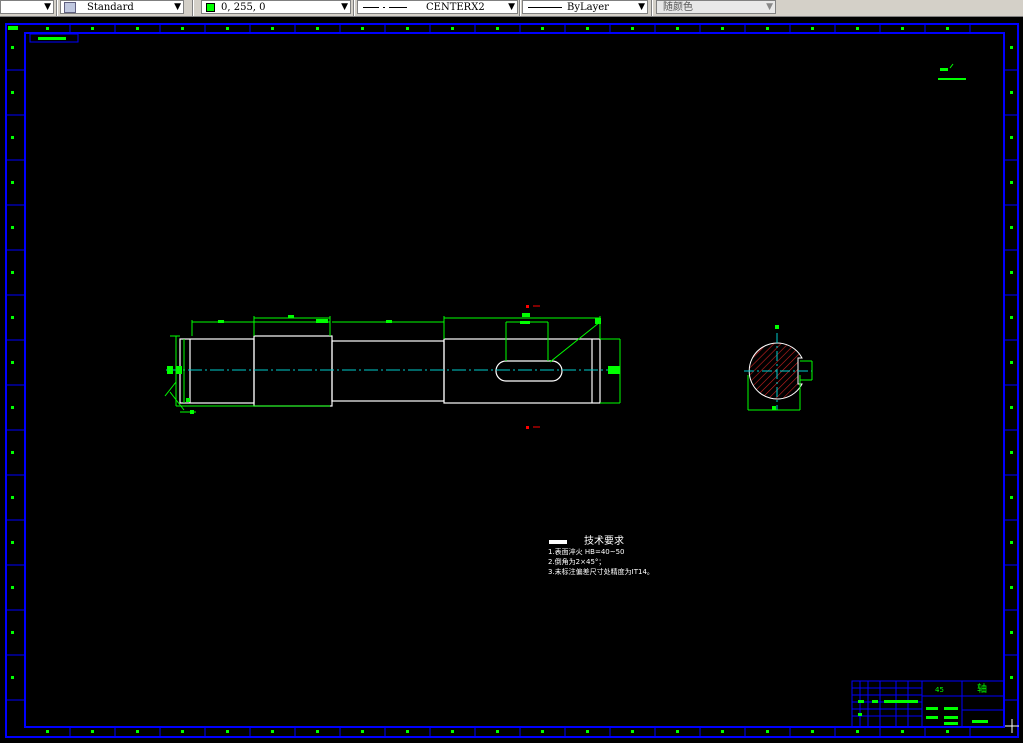  I want to click on linetype-value: CENTERX2, so click(455, 7).